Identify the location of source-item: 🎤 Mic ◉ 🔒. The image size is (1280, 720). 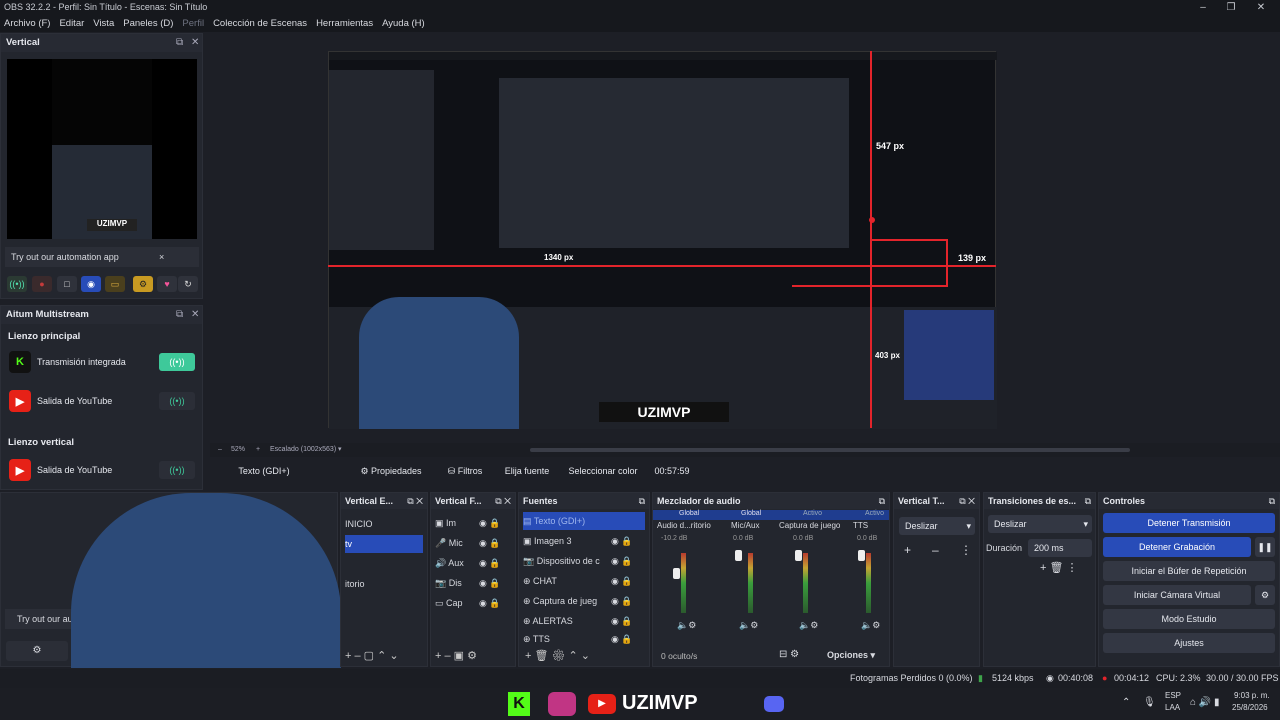
(473, 543).